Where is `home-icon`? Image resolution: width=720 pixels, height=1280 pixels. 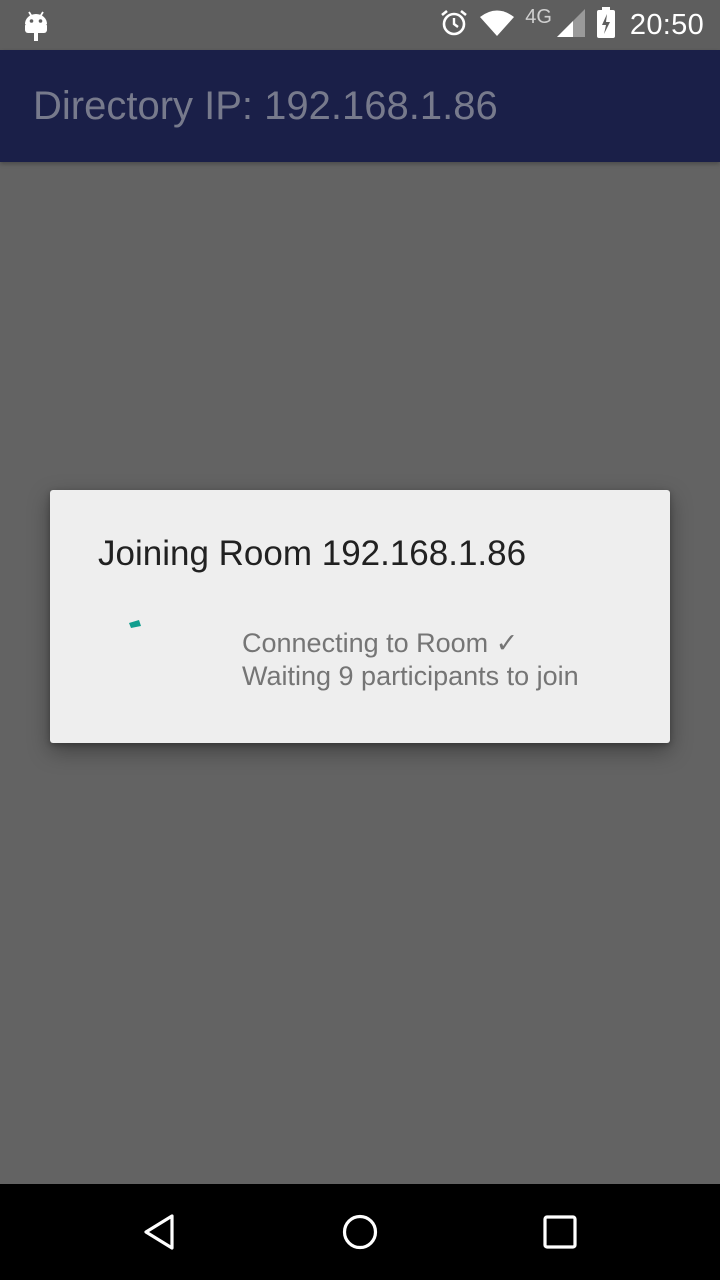 home-icon is located at coordinates (360, 1232).